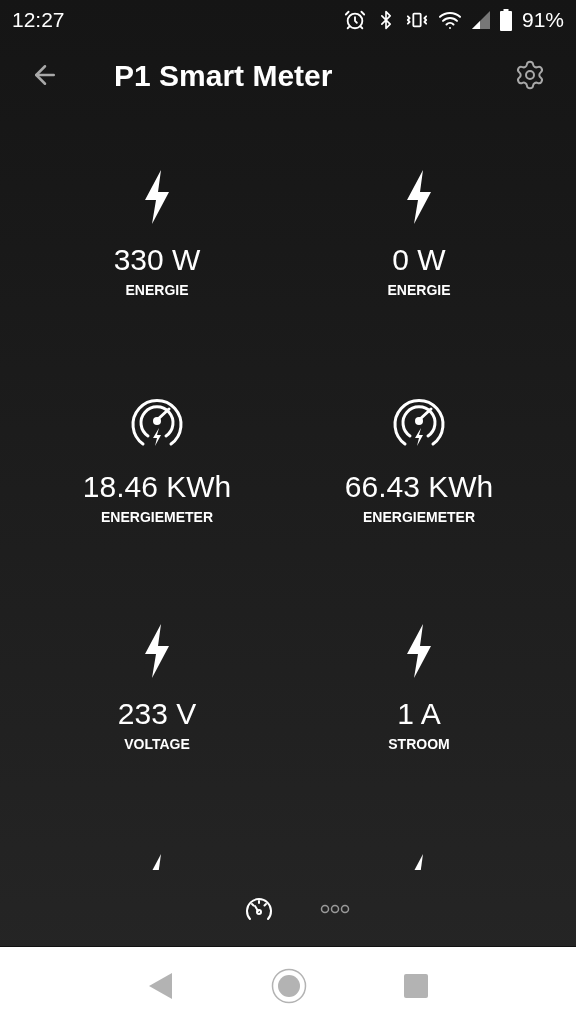 The height and width of the screenshot is (1024, 576). What do you see at coordinates (419, 714) in the screenshot?
I see `reading-value: 1 A` at bounding box center [419, 714].